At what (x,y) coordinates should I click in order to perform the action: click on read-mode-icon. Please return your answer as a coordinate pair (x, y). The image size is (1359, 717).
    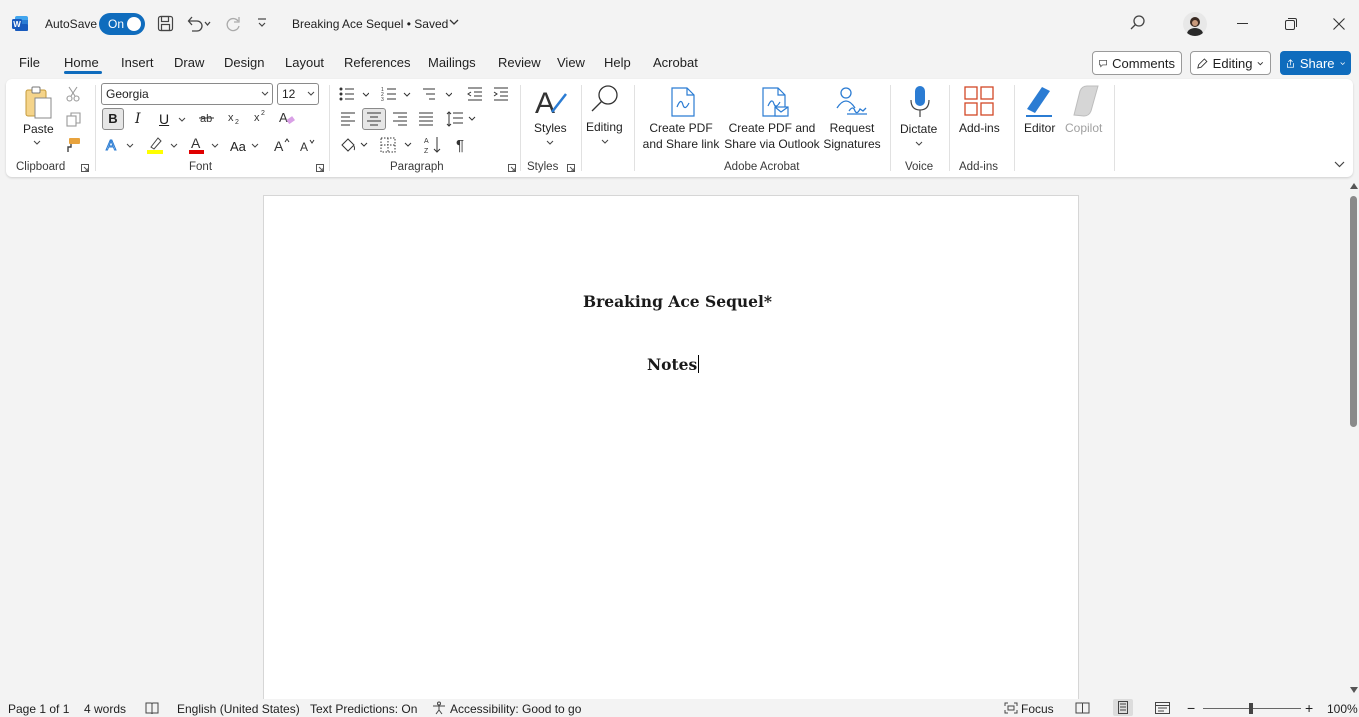
    Looking at the image, I should click on (1082, 708).